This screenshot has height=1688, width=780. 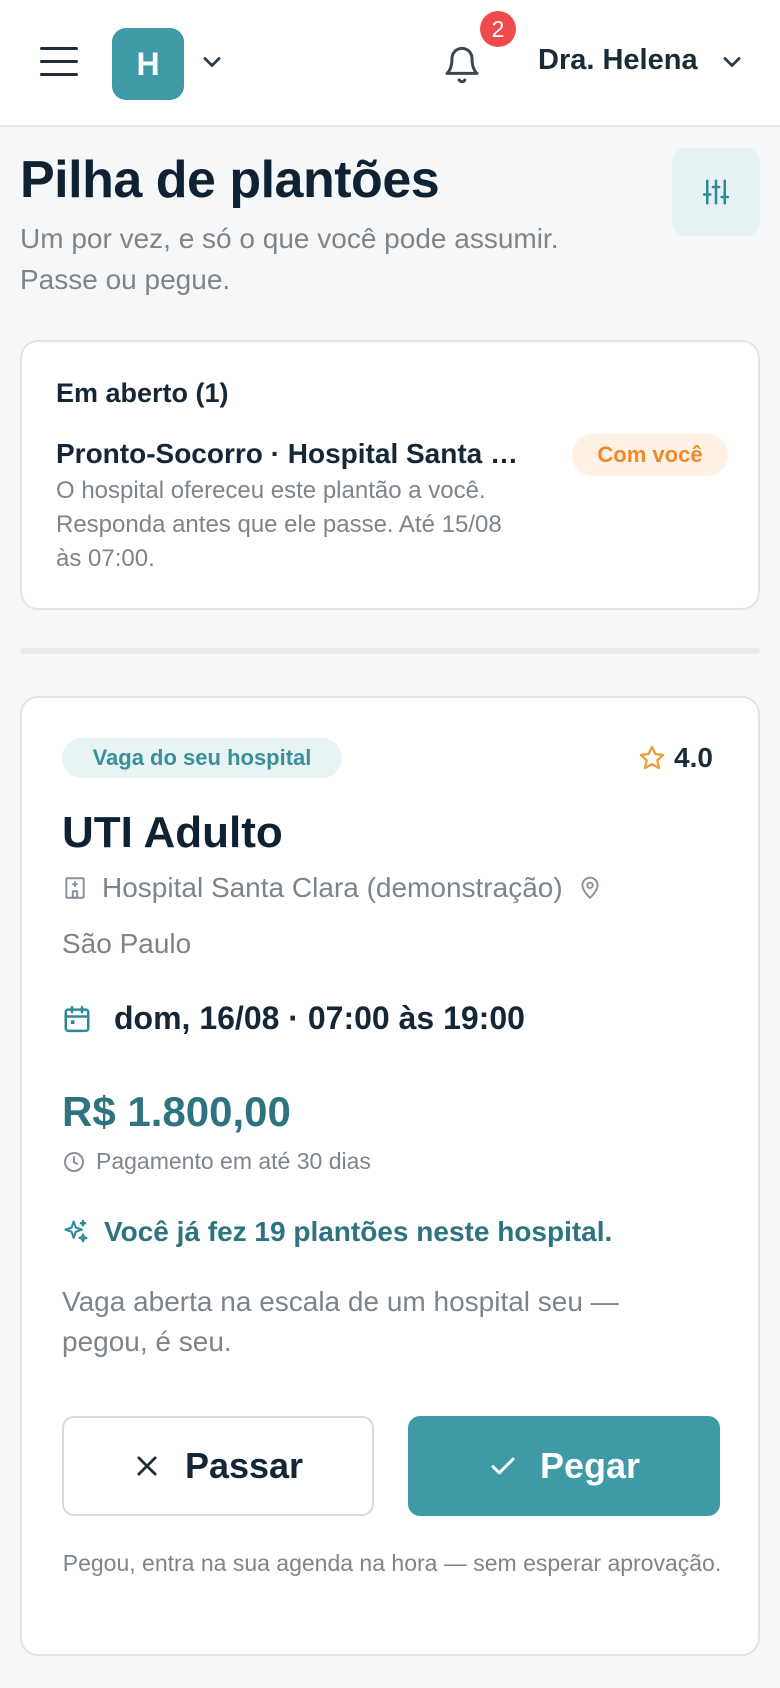 I want to click on open-section-title: Em aberto (1), so click(x=142, y=393).